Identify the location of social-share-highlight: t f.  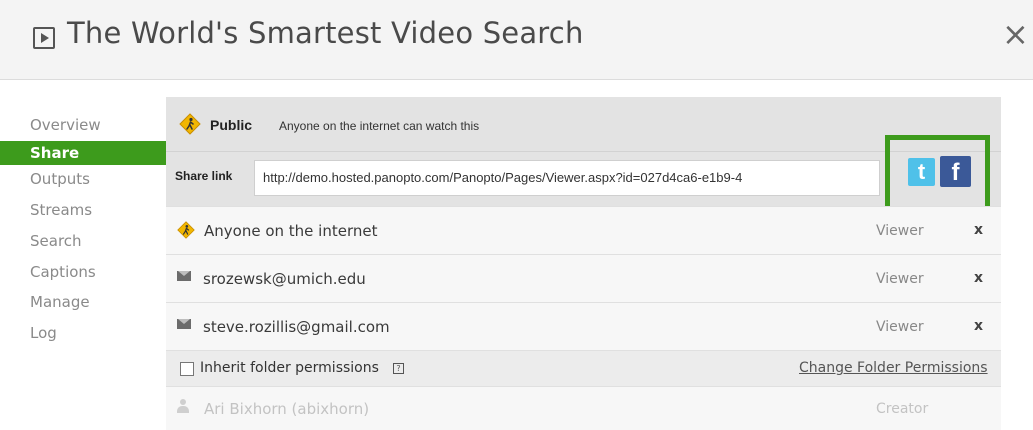
(937, 175).